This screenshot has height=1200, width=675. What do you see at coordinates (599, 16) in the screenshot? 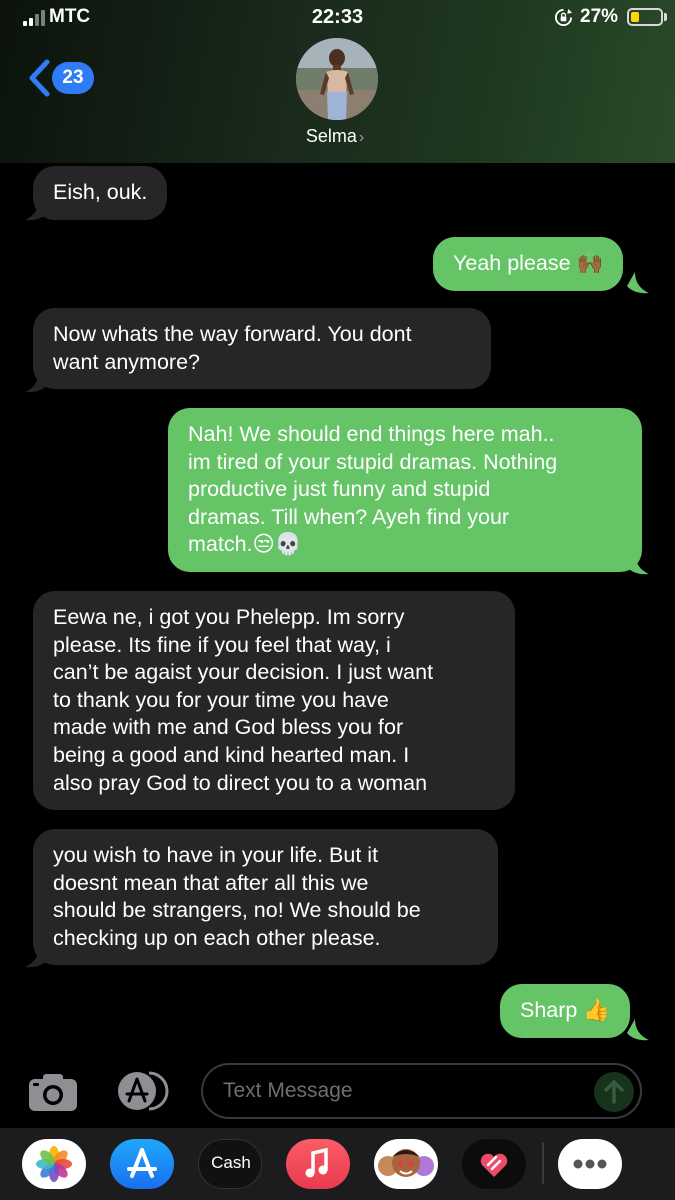
I see `battery-percent: 27%` at bounding box center [599, 16].